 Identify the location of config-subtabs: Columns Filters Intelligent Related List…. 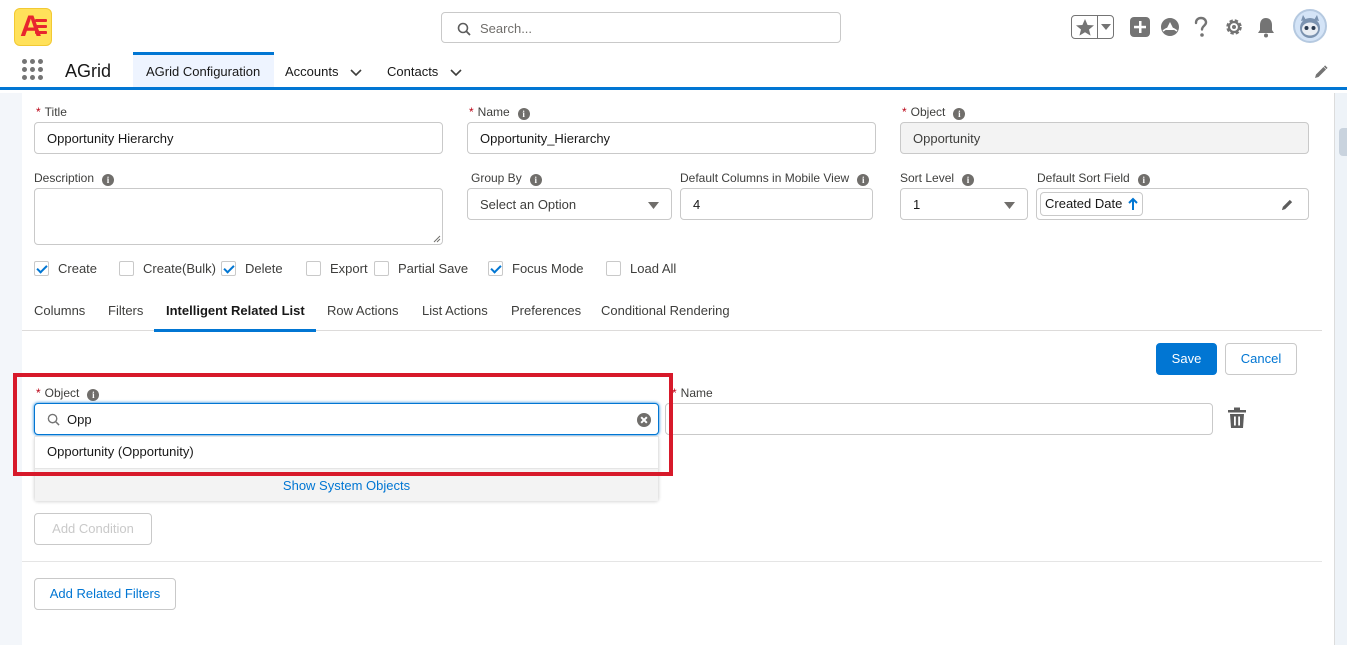
(672, 313).